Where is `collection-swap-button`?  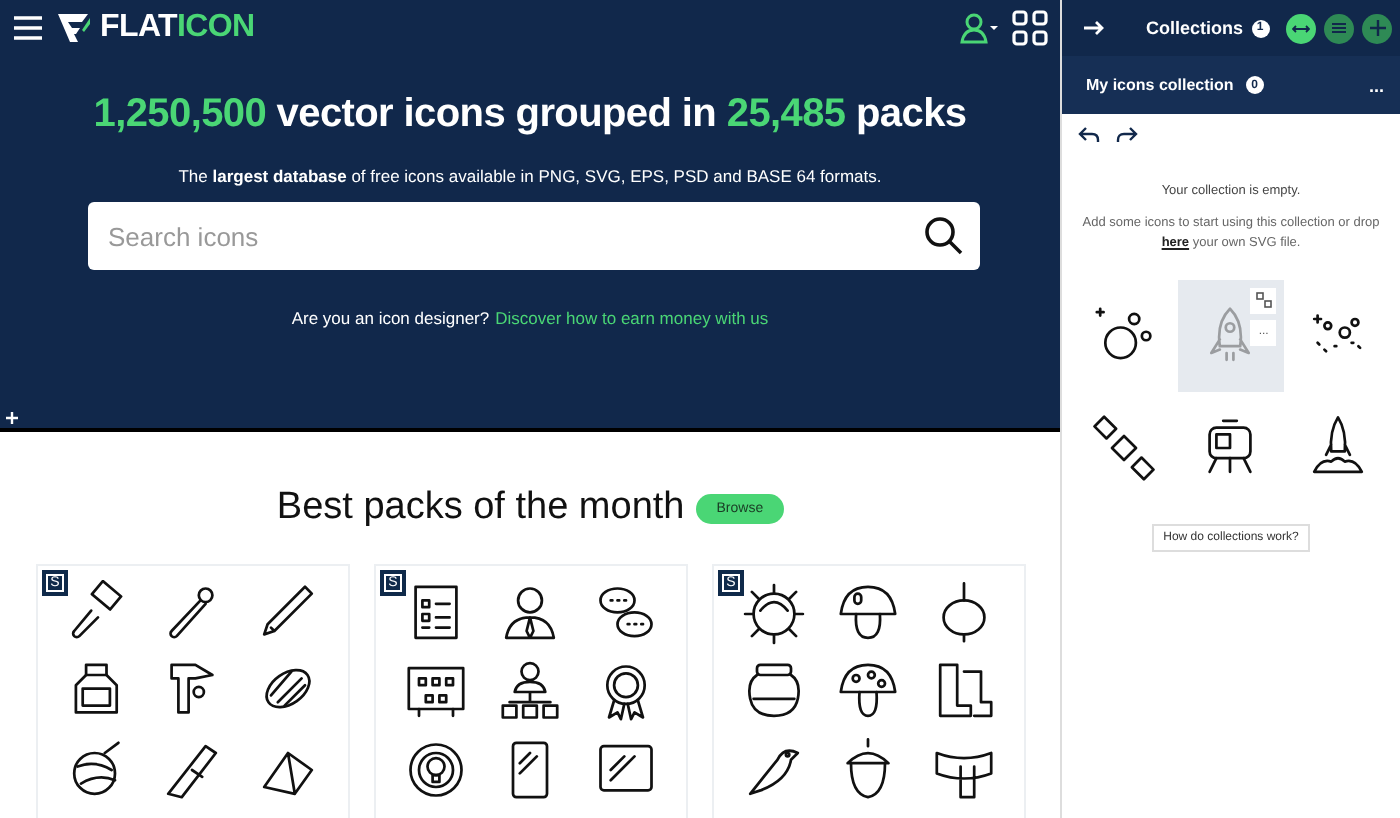
collection-swap-button is located at coordinates (1263, 300).